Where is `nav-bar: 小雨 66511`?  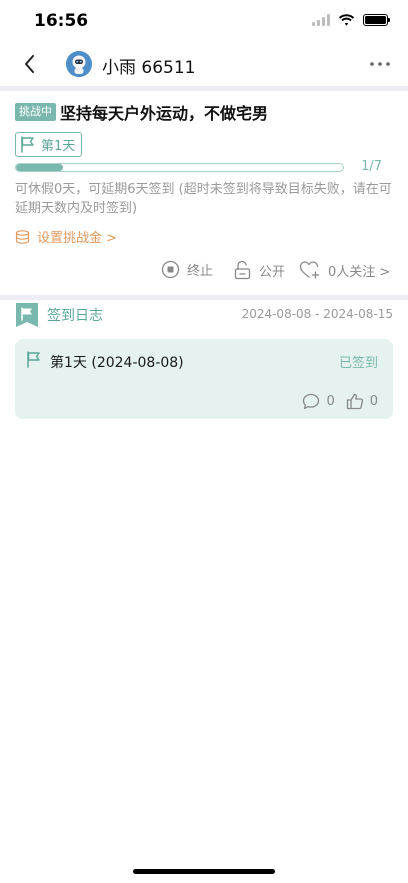
nav-bar: 小雨 66511 is located at coordinates (204, 65).